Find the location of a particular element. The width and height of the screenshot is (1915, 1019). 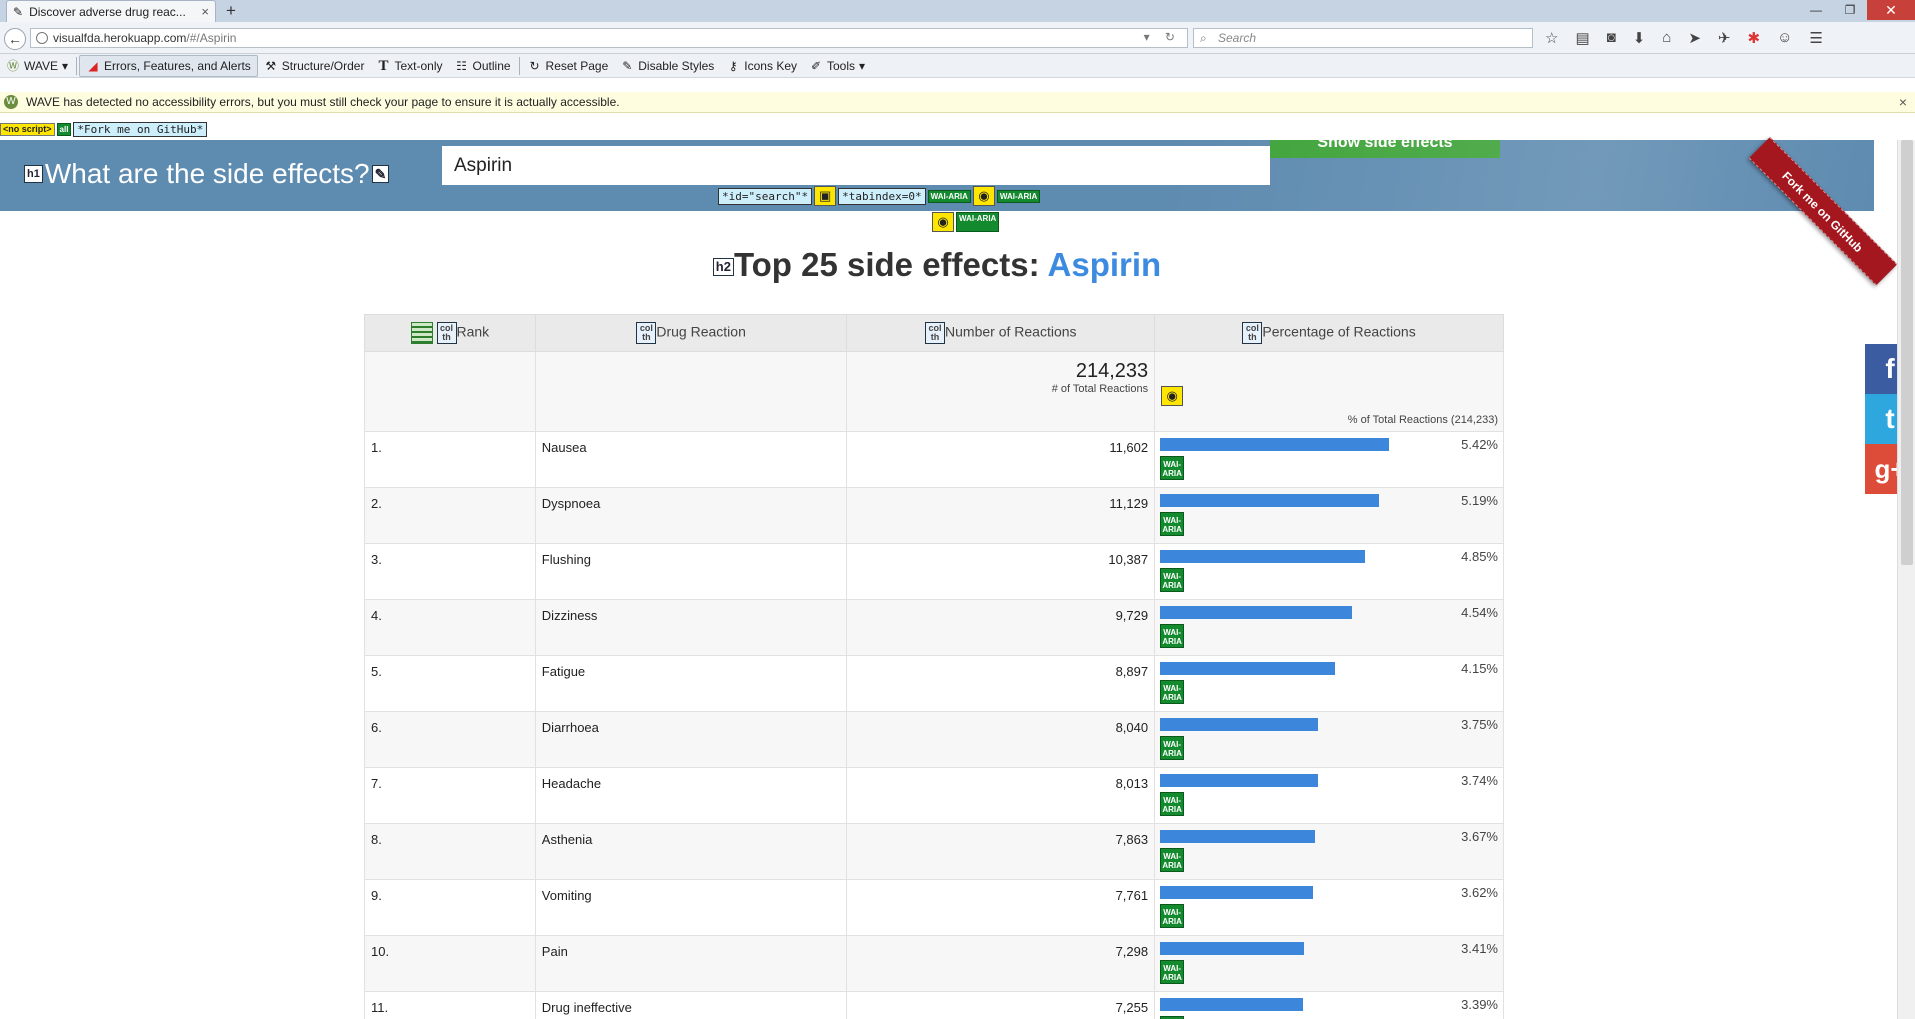

percentage-cell: WAI-ARIA 3.67% is located at coordinates (1329, 851).